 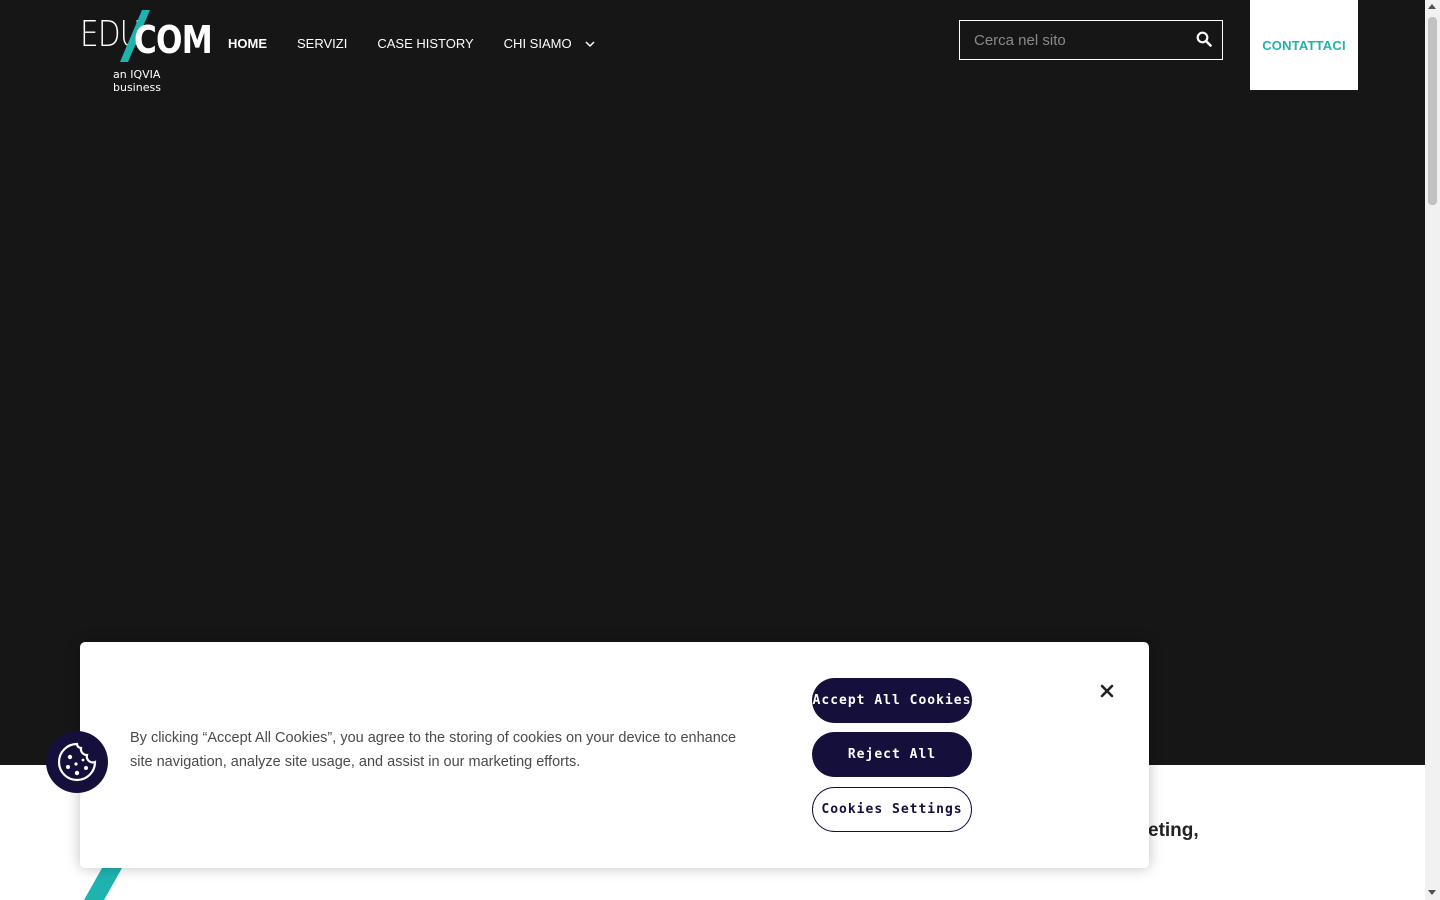 I want to click on cookie-icon, so click(x=77, y=762).